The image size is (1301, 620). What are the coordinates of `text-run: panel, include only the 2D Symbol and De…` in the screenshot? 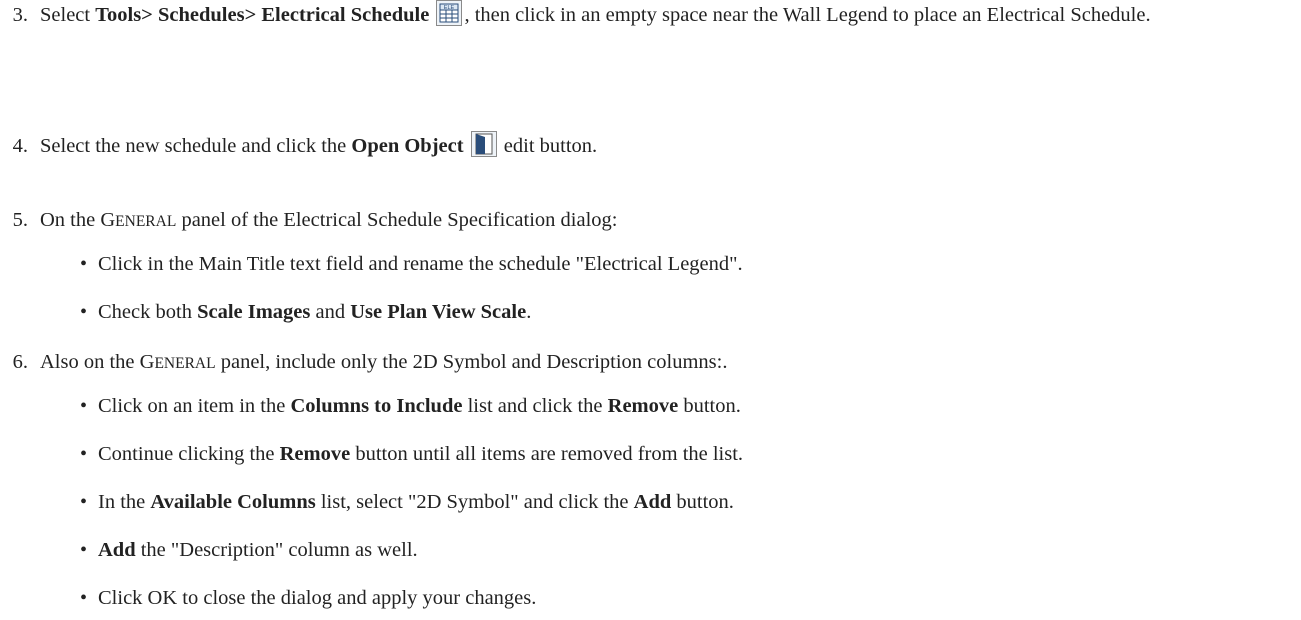 It's located at (471, 362).